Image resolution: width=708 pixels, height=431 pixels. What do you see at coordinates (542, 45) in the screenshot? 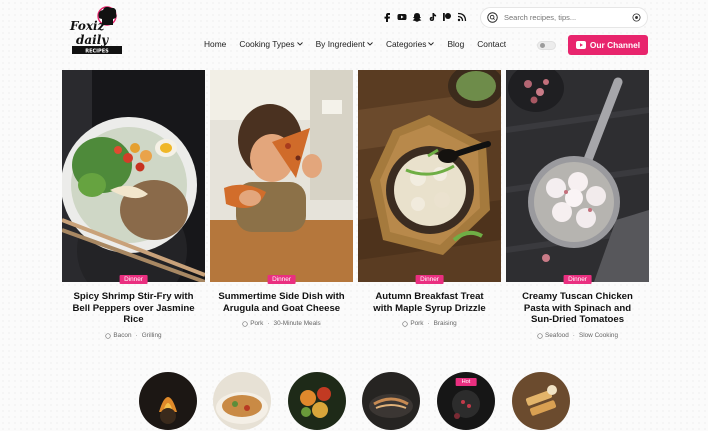
I see `toggle-knob` at bounding box center [542, 45].